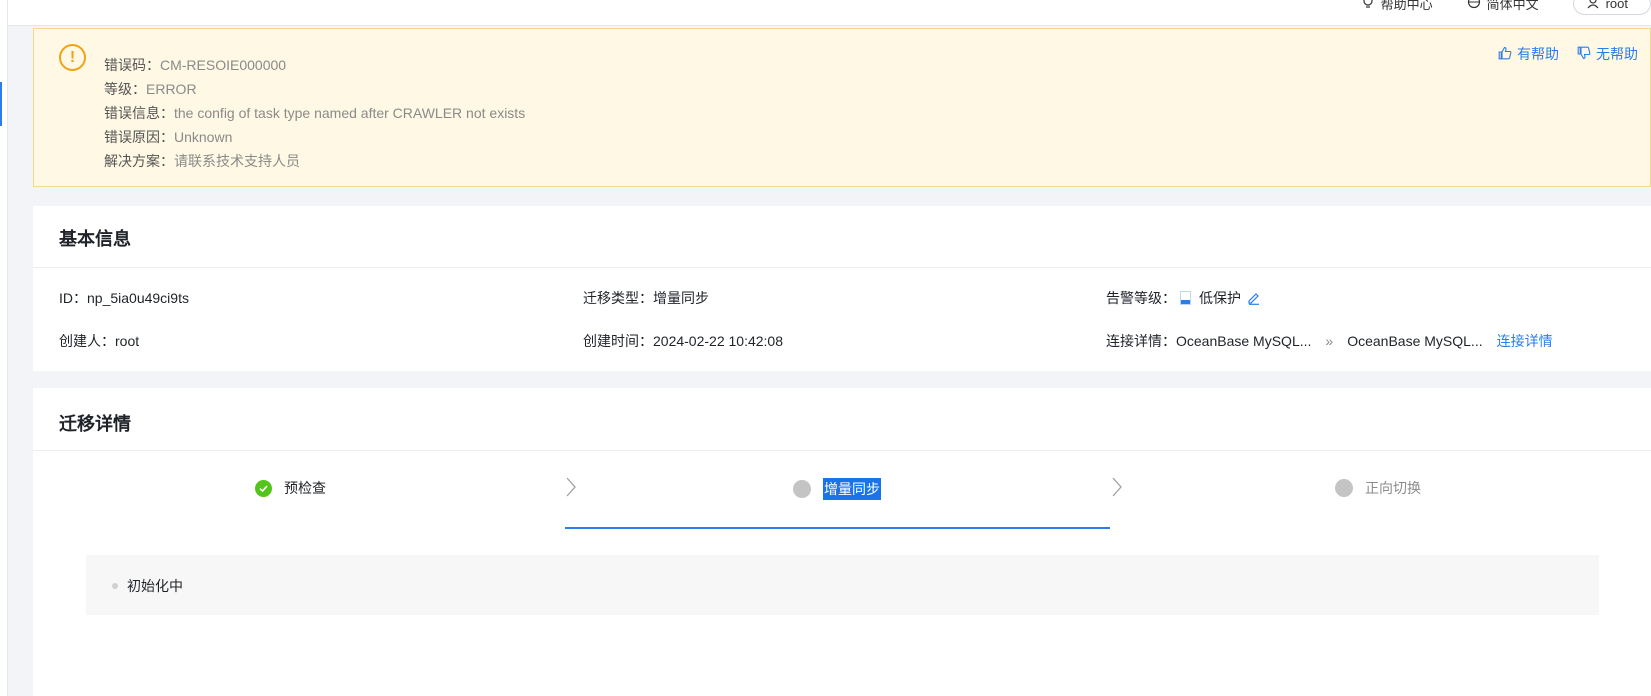 This screenshot has width=1651, height=696. Describe the element at coordinates (1141, 341) in the screenshot. I see `connection-label: 连接详情：` at that location.